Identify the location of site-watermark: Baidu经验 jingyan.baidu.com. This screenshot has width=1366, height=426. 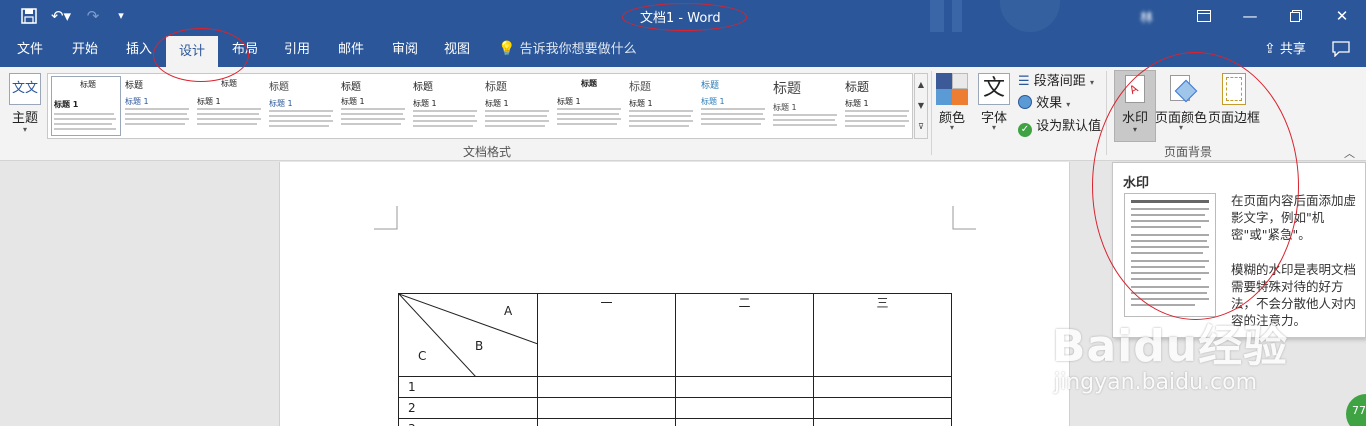
(1208, 368).